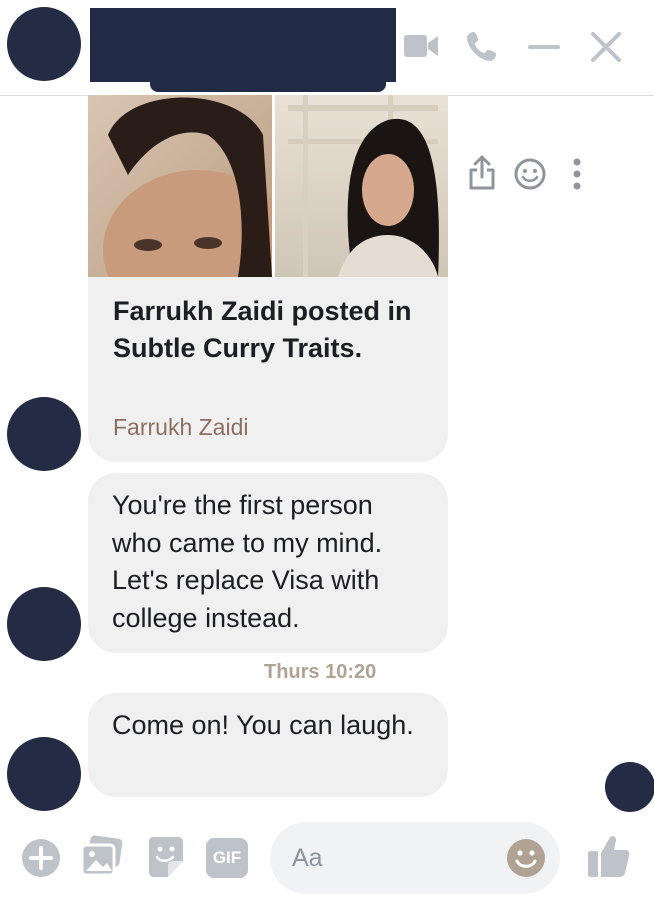 The height and width of the screenshot is (908, 654). I want to click on react-emoji-icon, so click(530, 174).